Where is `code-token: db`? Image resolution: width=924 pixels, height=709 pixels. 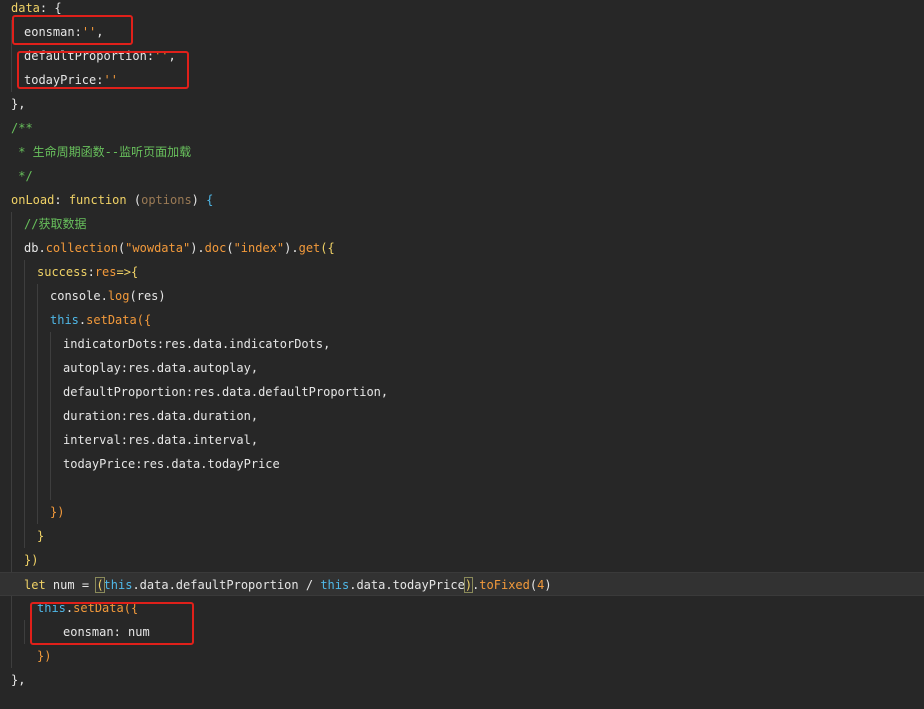 code-token: db is located at coordinates (31, 248).